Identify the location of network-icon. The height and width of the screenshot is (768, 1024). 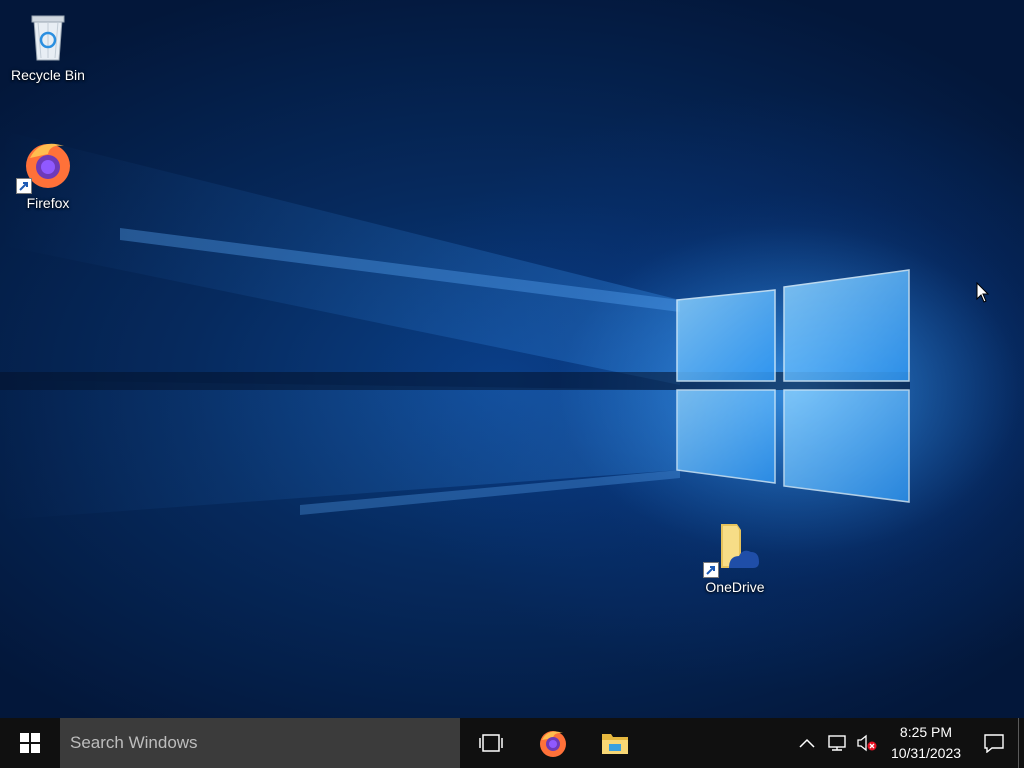
(837, 743).